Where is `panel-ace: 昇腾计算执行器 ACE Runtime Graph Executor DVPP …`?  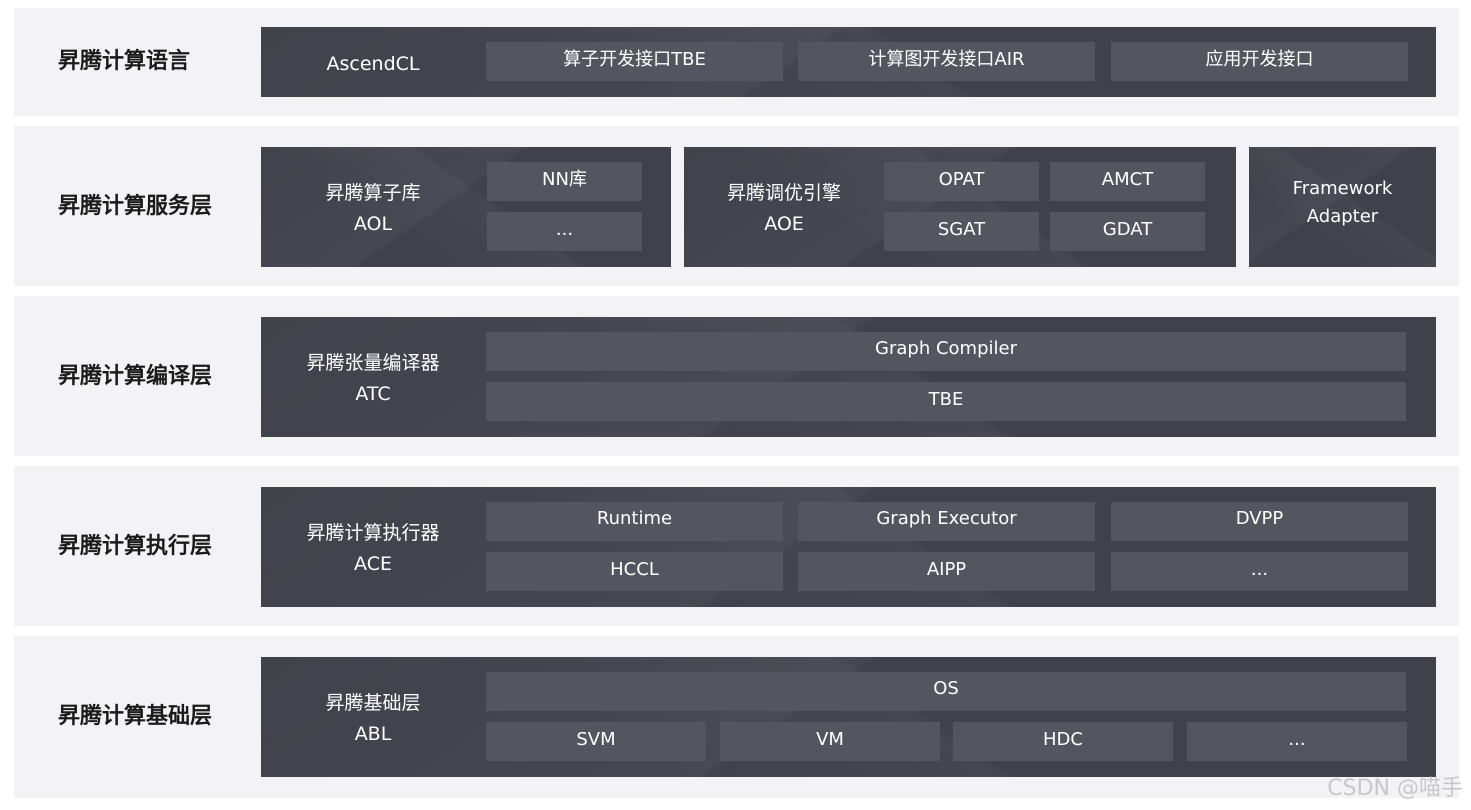 panel-ace: 昇腾计算执行器 ACE Runtime Graph Executor DVPP … is located at coordinates (848, 547).